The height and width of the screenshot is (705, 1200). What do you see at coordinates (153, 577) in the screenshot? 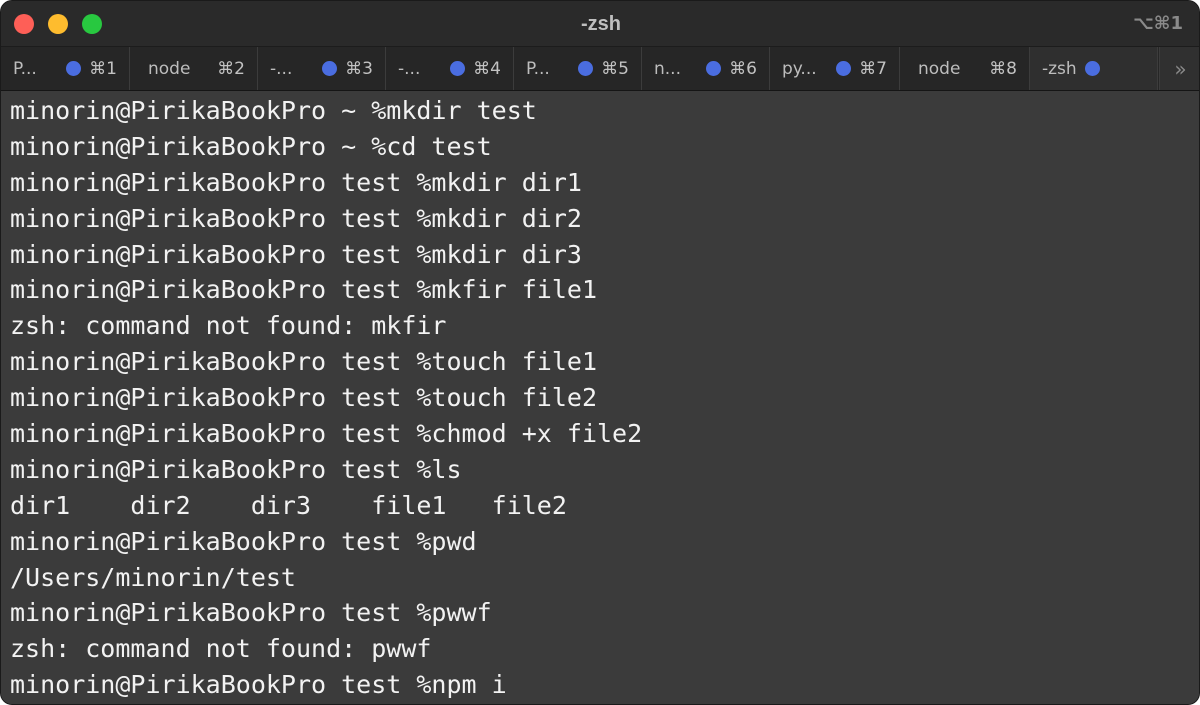
I see `terminal-line: /Users/minorin/test` at bounding box center [153, 577].